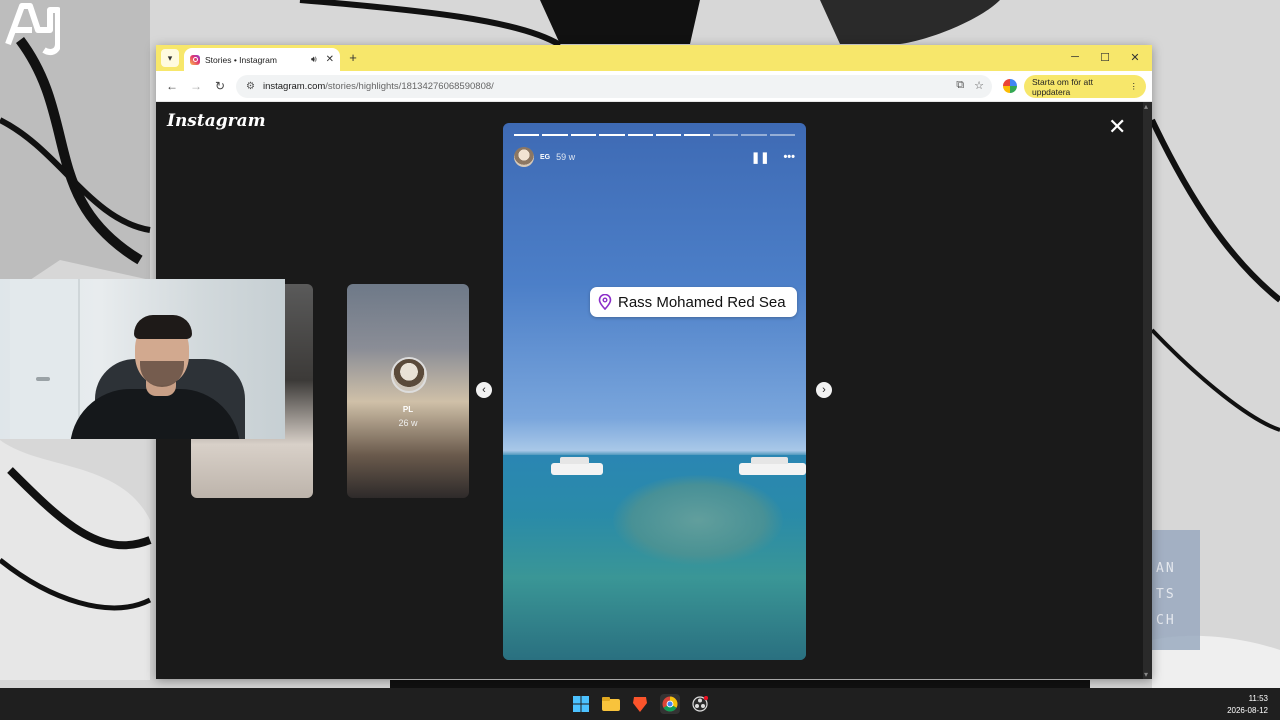 This screenshot has width=1280, height=720. What do you see at coordinates (163, 327) in the screenshot?
I see `person-hair-image` at bounding box center [163, 327].